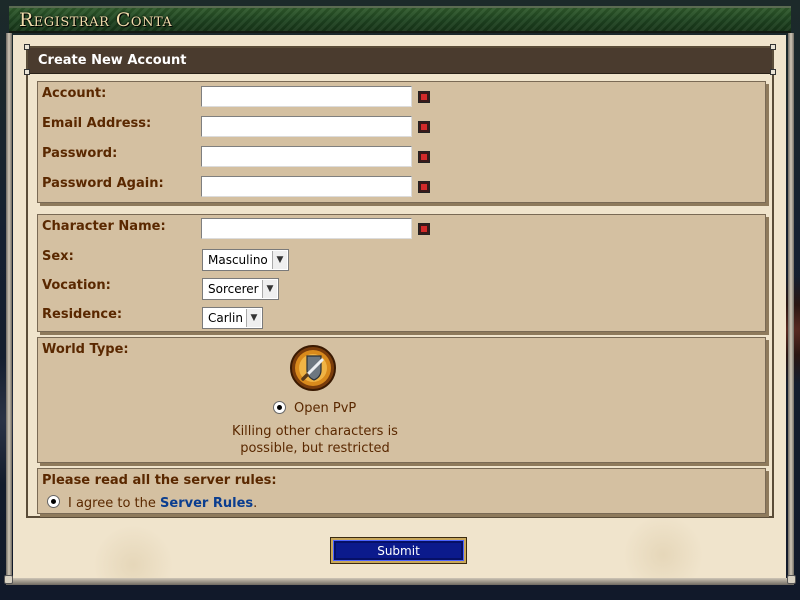 The image size is (800, 600). I want to click on frame-bottom-border, so click(400, 581).